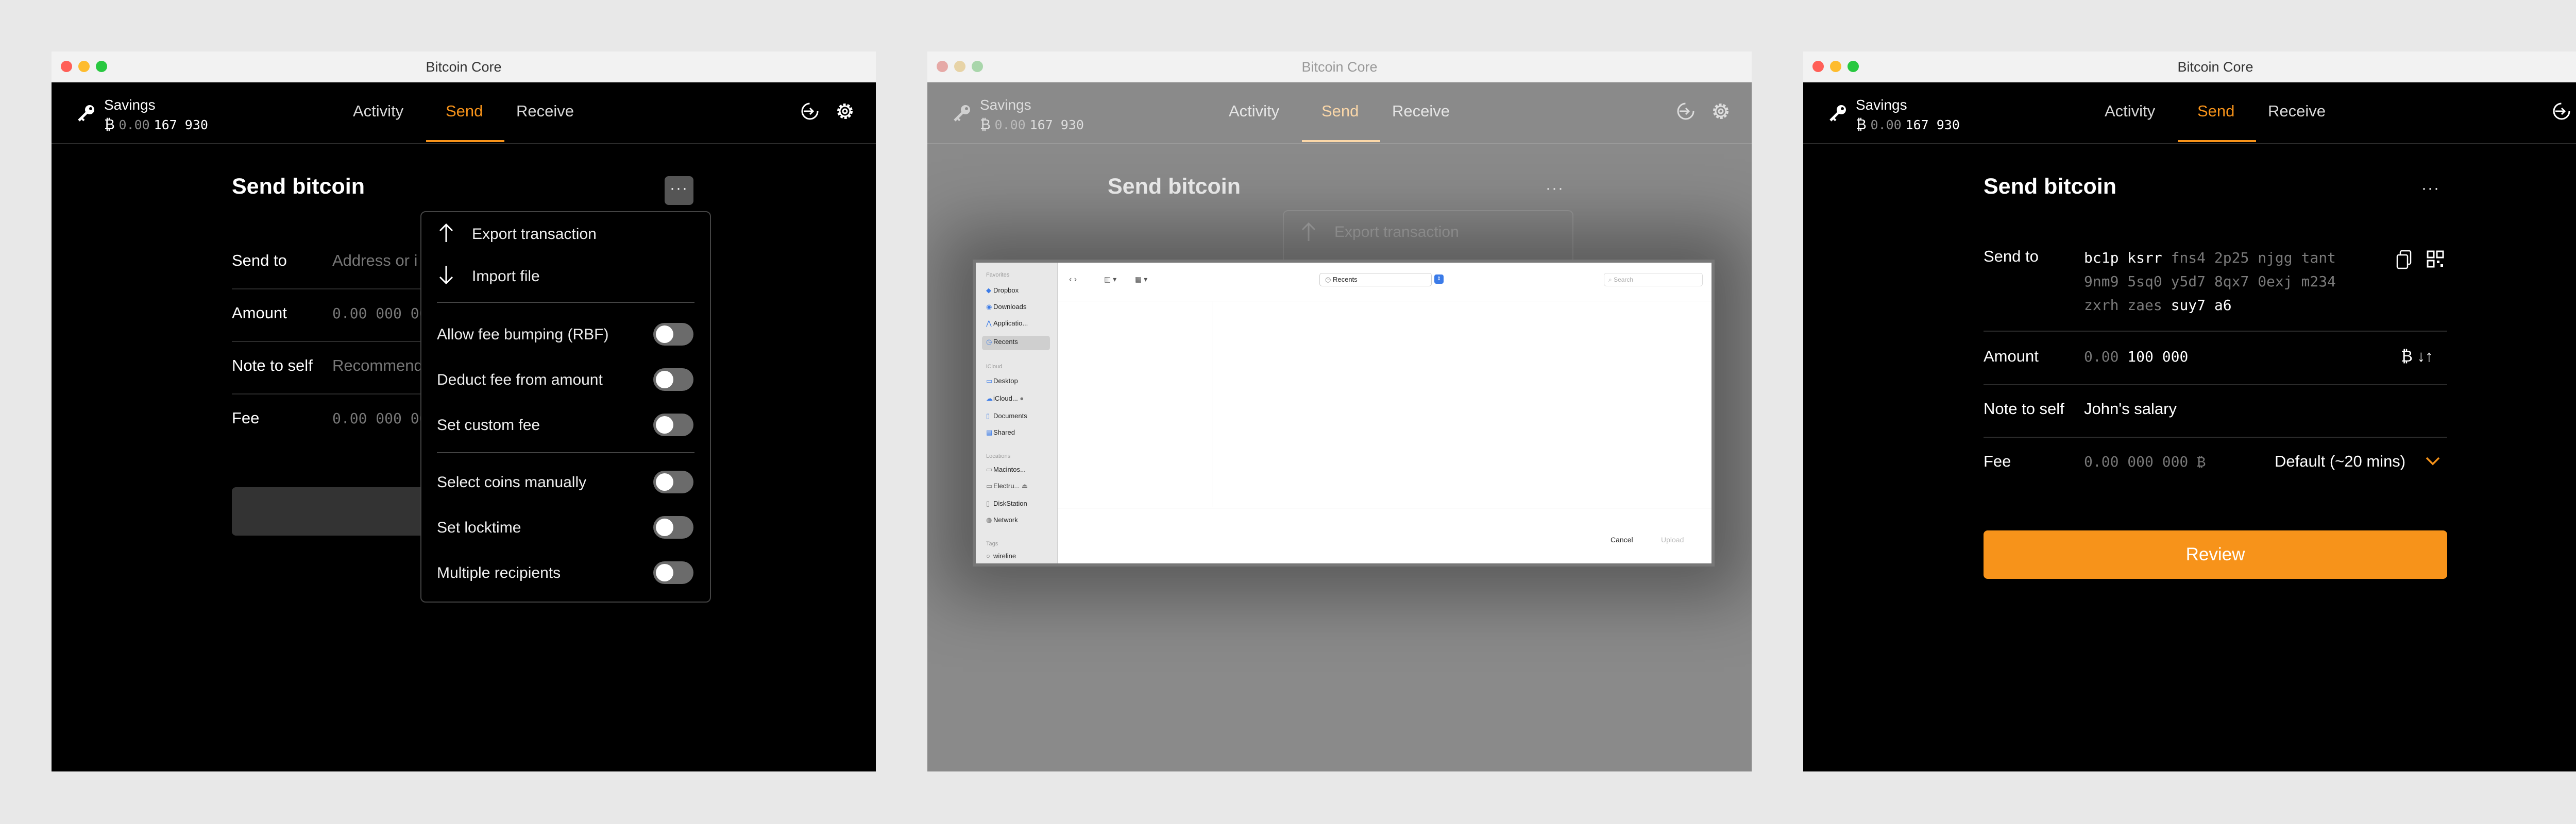 The height and width of the screenshot is (824, 2576). Describe the element at coordinates (1908, 124) in the screenshot. I see `wallet-balance: ₿ 0.00 167 930` at that location.